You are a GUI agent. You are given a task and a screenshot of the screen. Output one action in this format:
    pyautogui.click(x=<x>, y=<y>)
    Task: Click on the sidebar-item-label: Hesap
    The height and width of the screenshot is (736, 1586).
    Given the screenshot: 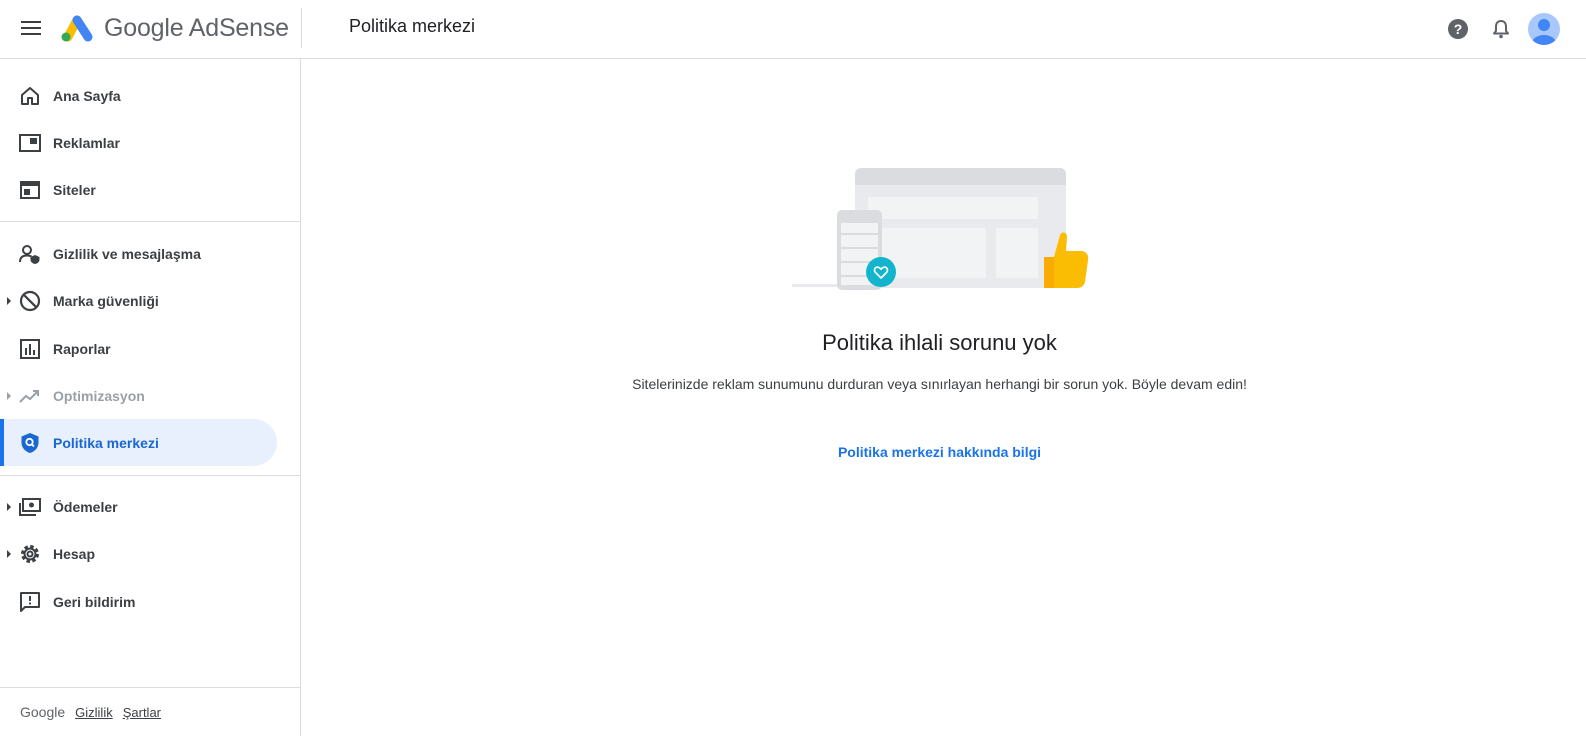 What is the action you would take?
    pyautogui.click(x=74, y=553)
    